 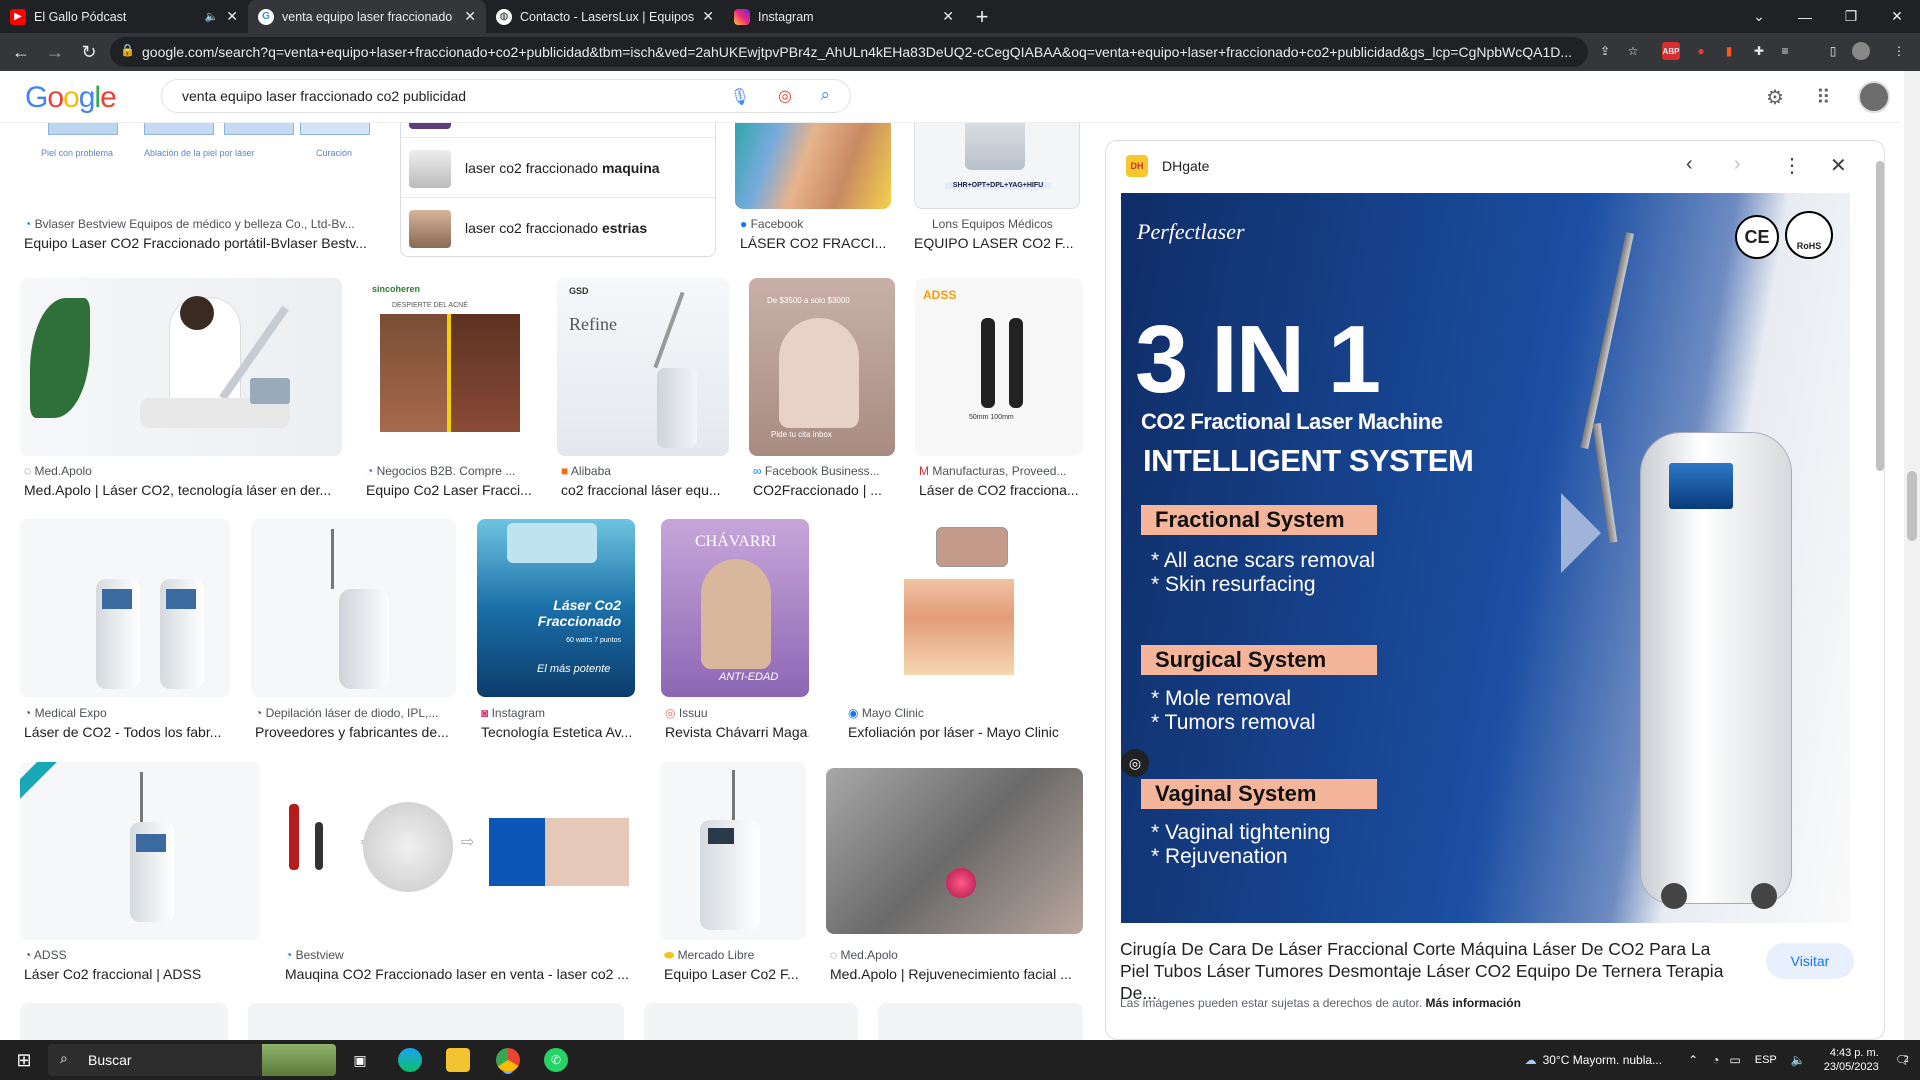 I want to click on visit-button: Visitar, so click(x=1810, y=961).